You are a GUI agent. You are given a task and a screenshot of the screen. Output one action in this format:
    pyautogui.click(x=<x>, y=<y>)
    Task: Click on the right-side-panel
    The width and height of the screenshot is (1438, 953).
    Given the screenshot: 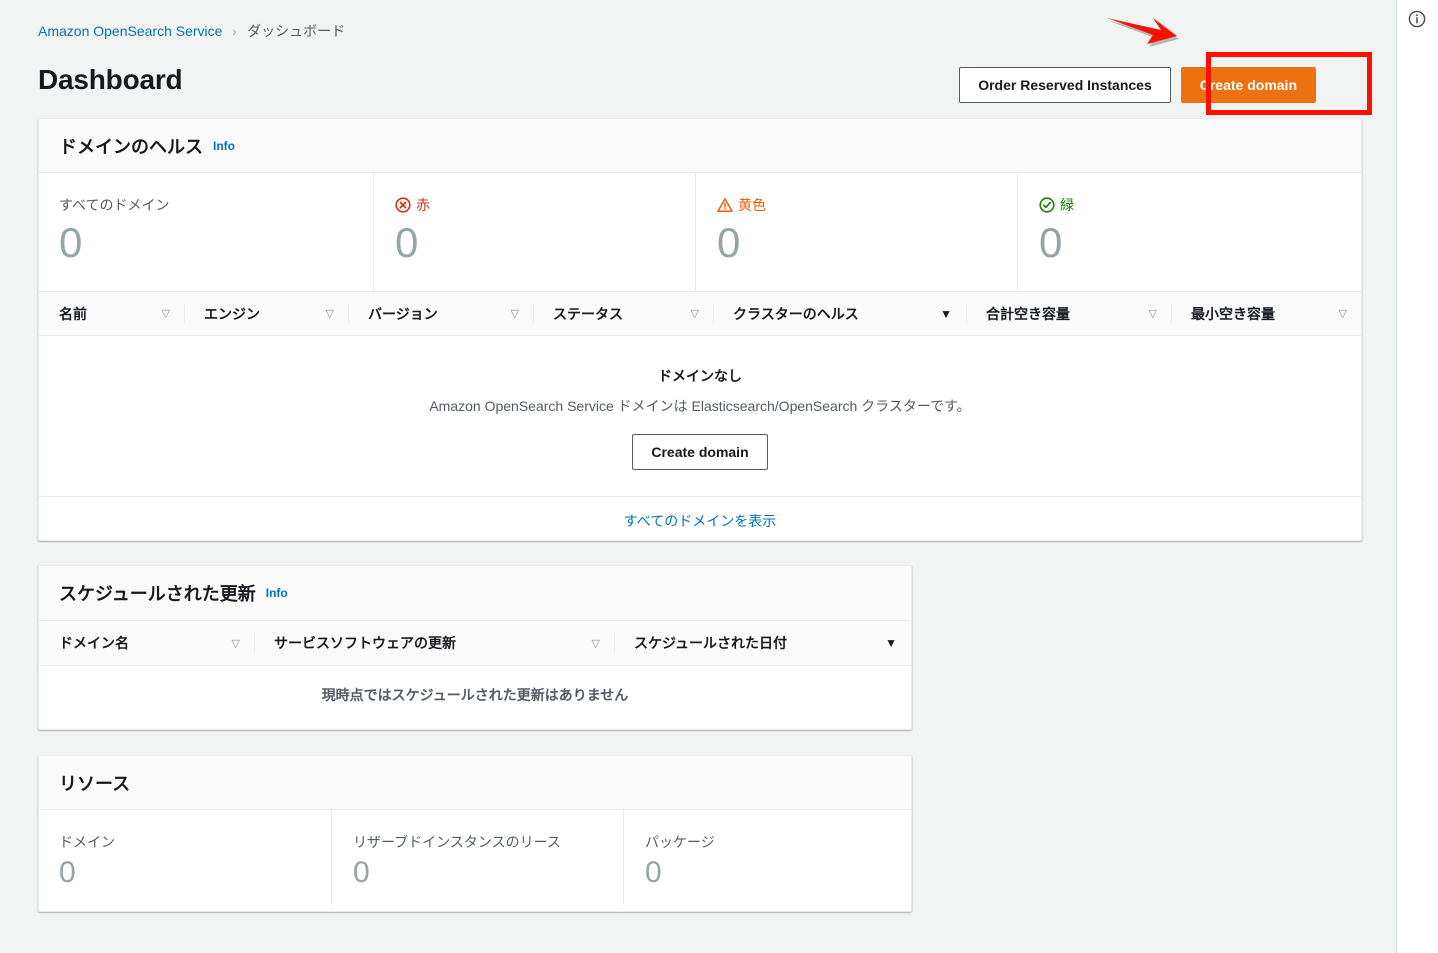 What is the action you would take?
    pyautogui.click(x=1417, y=476)
    